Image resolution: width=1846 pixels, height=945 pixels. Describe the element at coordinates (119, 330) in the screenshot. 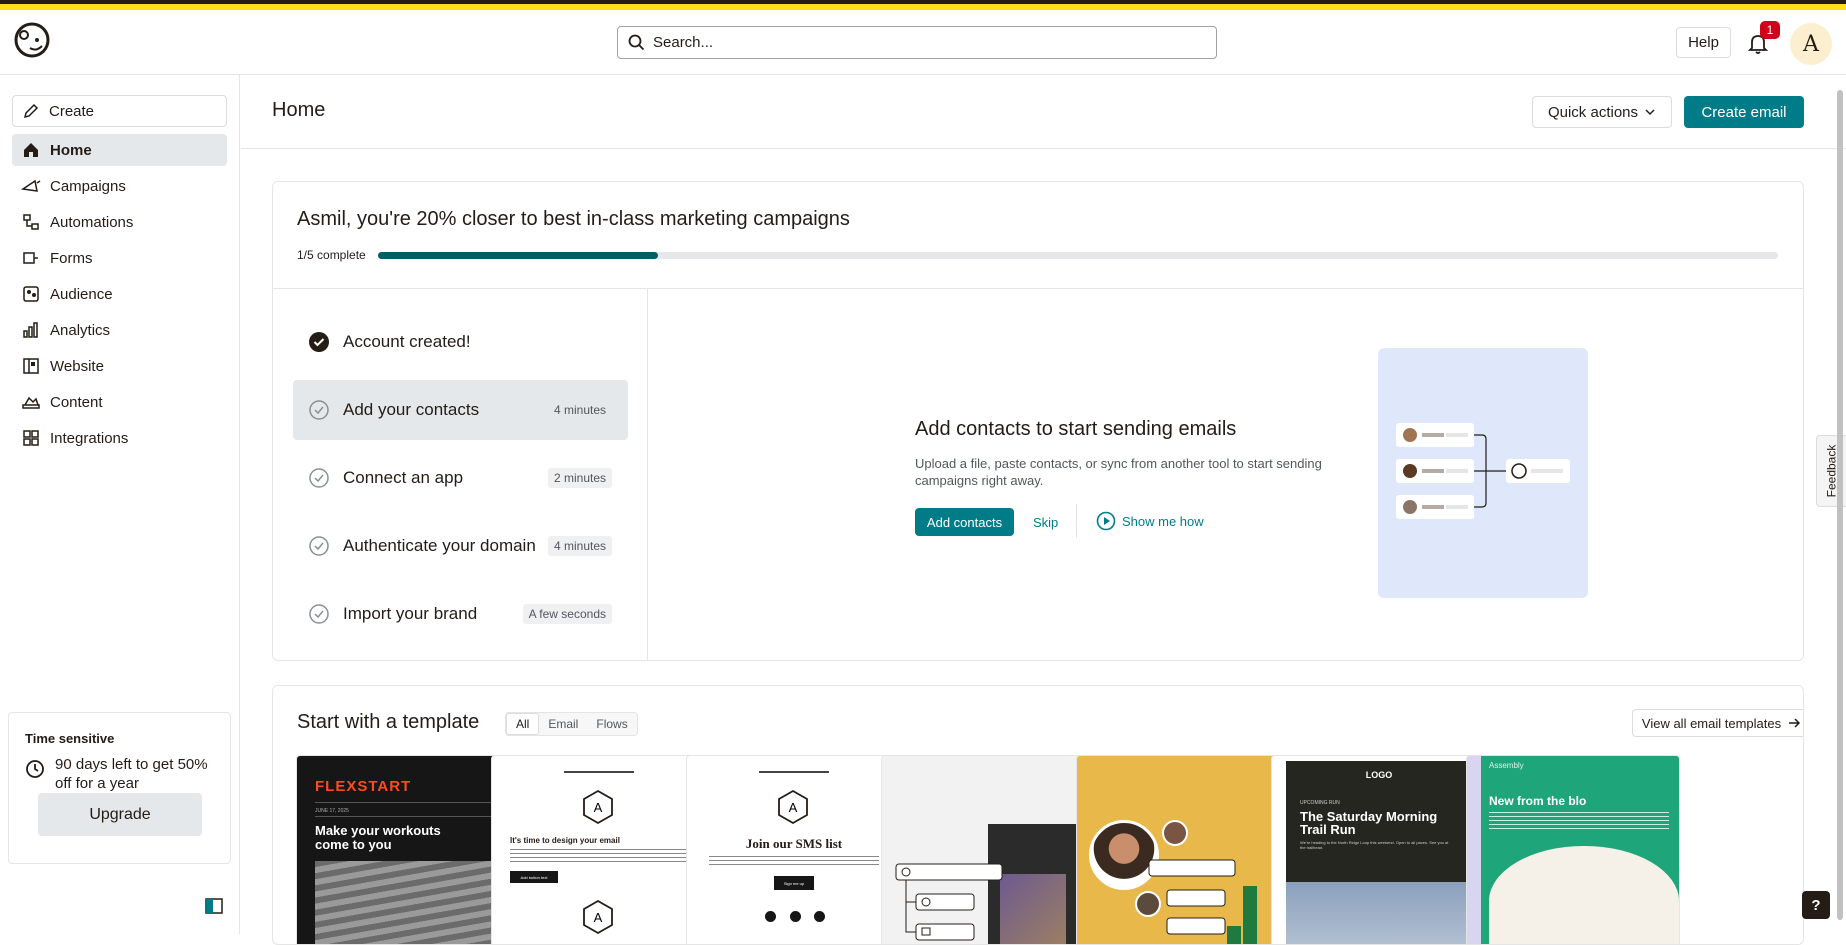

I see `sidebar-item-analytics: Analytics` at that location.